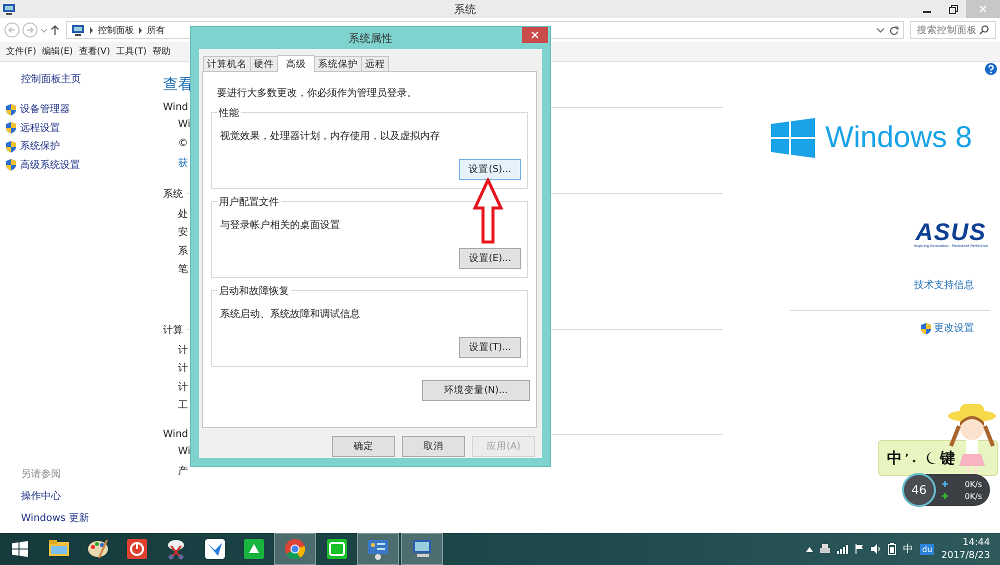  I want to click on bird-icon, so click(215, 549).